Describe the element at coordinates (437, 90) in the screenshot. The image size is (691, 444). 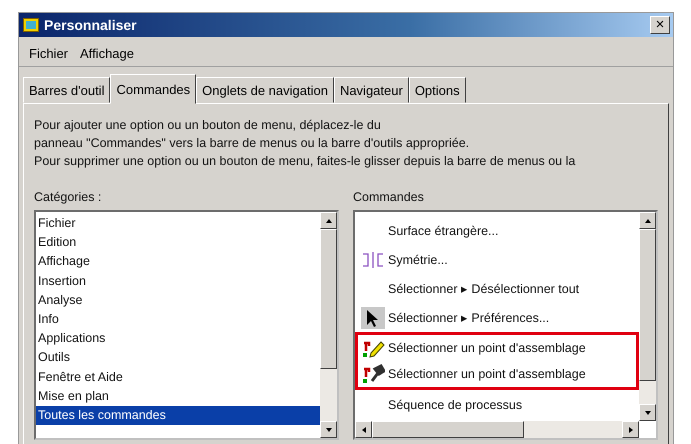
I see `tab: Options` at that location.